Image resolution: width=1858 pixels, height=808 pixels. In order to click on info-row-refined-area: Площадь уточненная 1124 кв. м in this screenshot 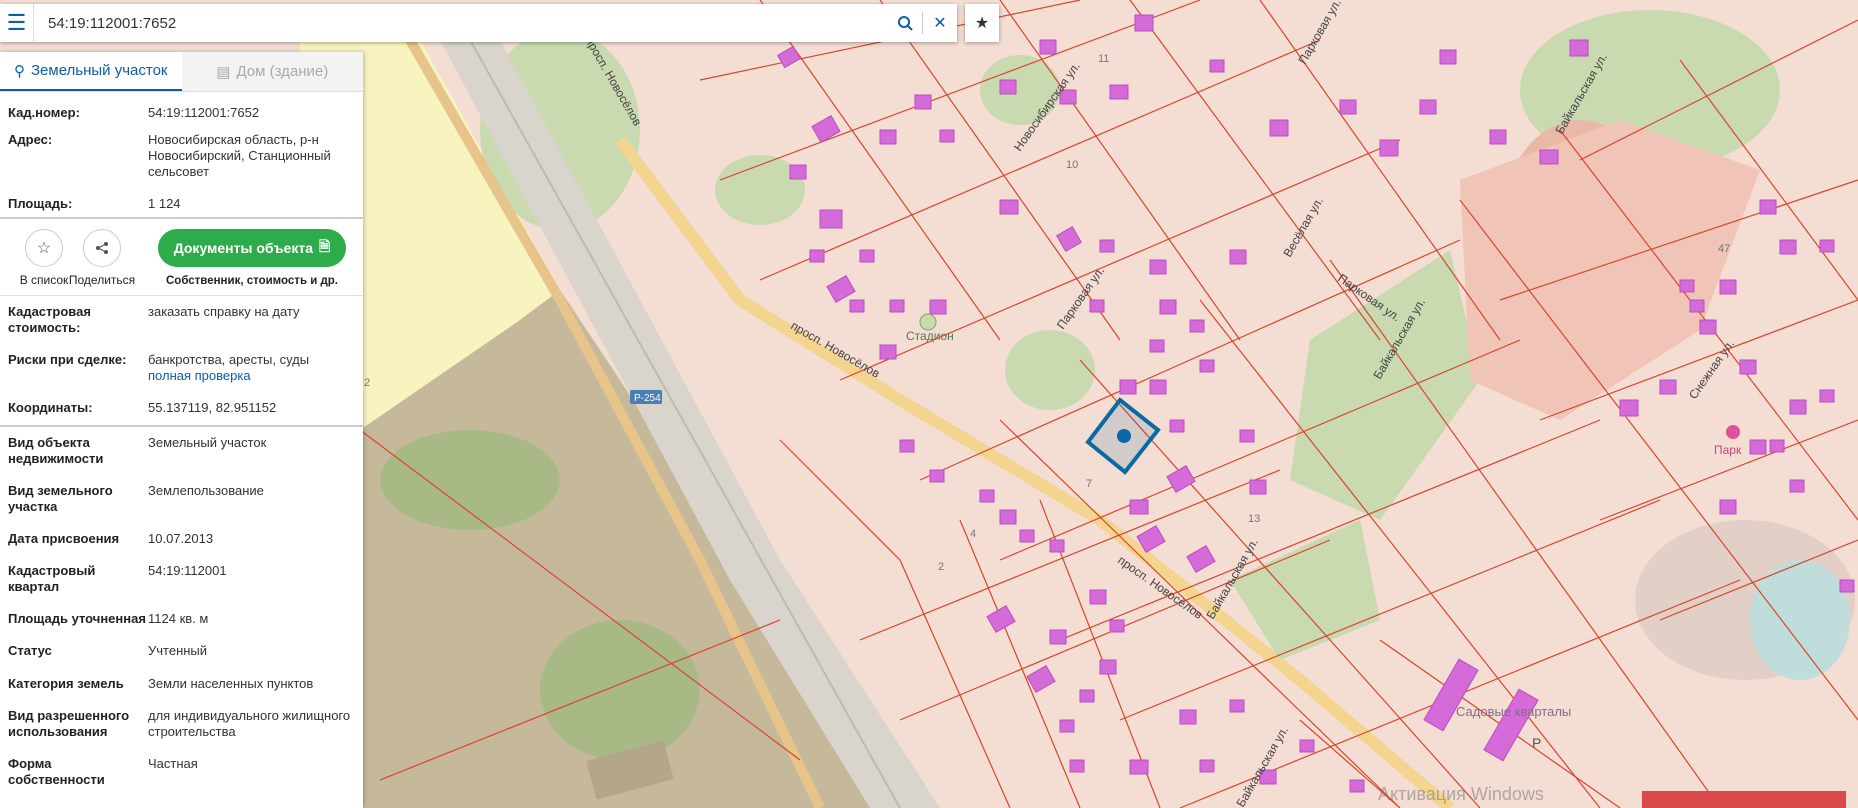, I will do `click(181, 627)`.